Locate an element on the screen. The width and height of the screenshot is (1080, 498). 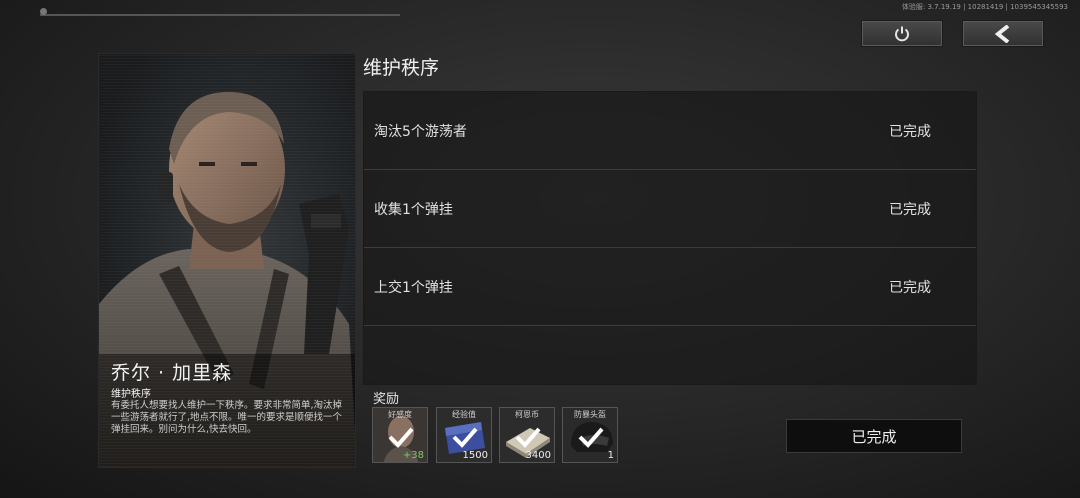
arrow-left-icon is located at coordinates (1002, 33).